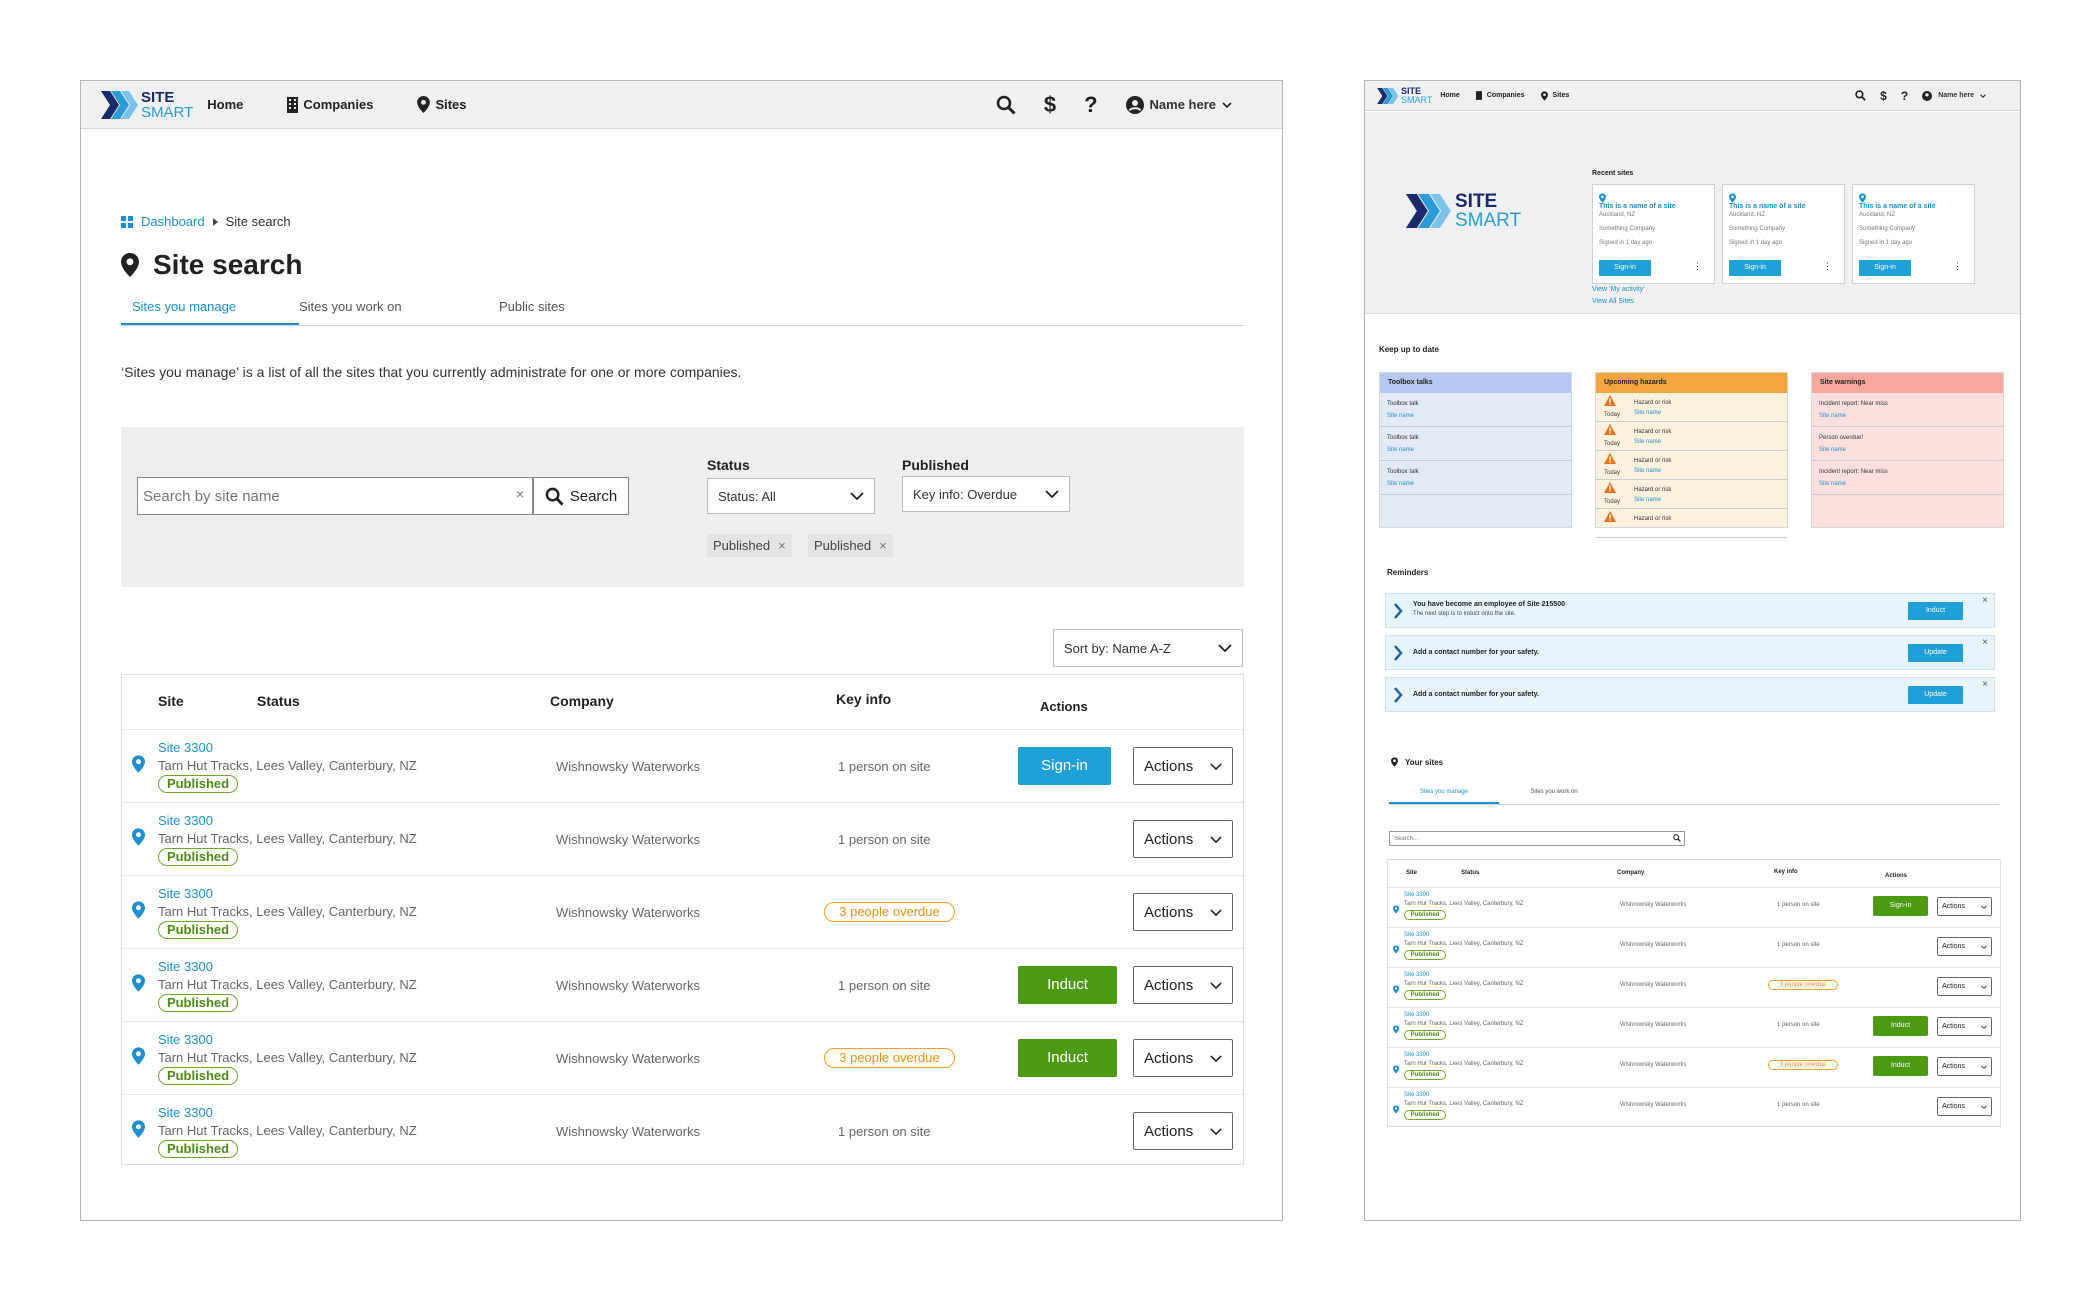  What do you see at coordinates (582, 701) in the screenshot?
I see `col-company: Company` at bounding box center [582, 701].